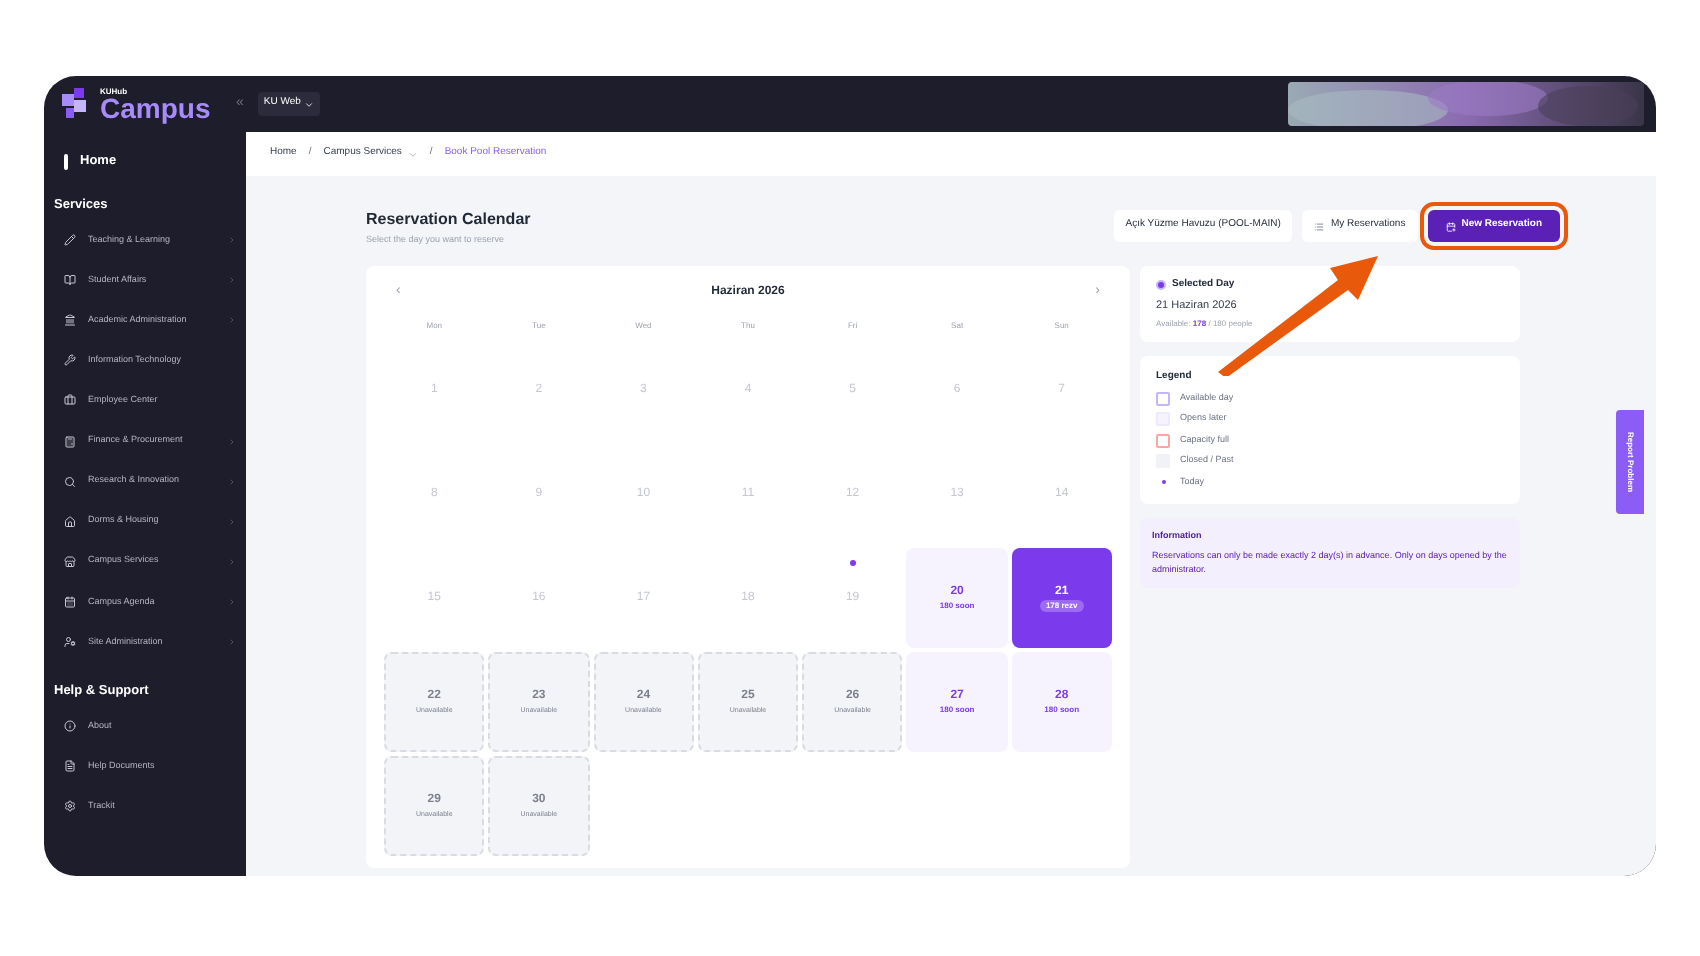  Describe the element at coordinates (70, 521) in the screenshot. I see `house-icon` at that location.